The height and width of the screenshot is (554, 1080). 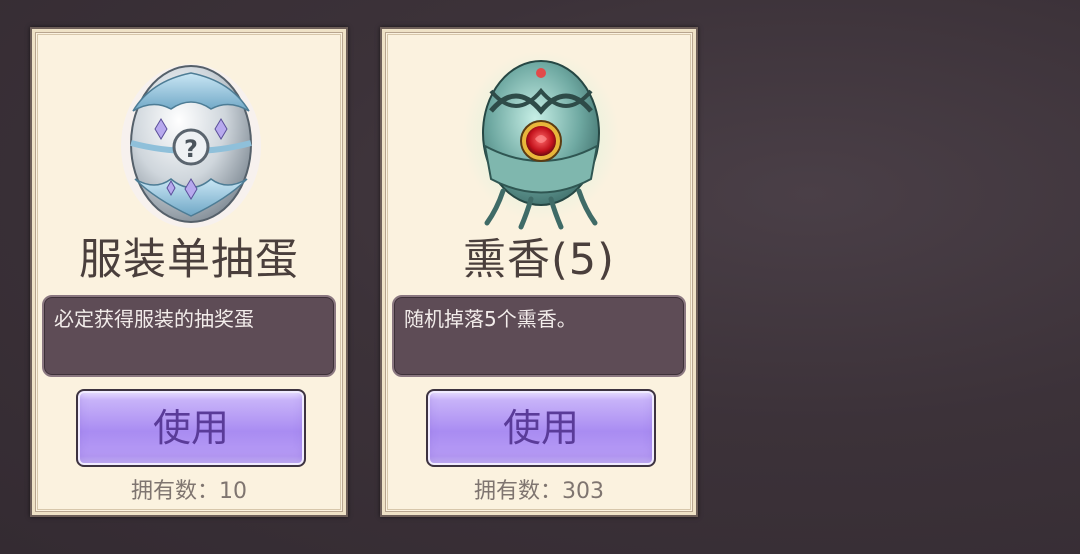 I want to click on owned-value: 303, so click(x=583, y=491).